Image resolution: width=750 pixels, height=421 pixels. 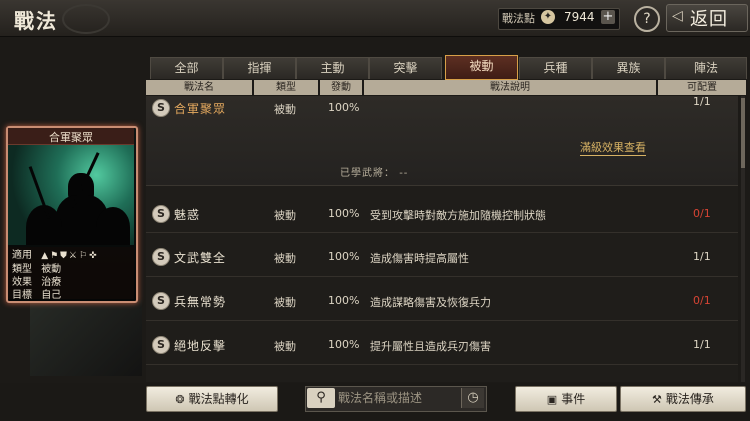 What do you see at coordinates (689, 399) in the screenshot?
I see `inherit-tactic-label: 戰法傳承` at bounding box center [689, 399].